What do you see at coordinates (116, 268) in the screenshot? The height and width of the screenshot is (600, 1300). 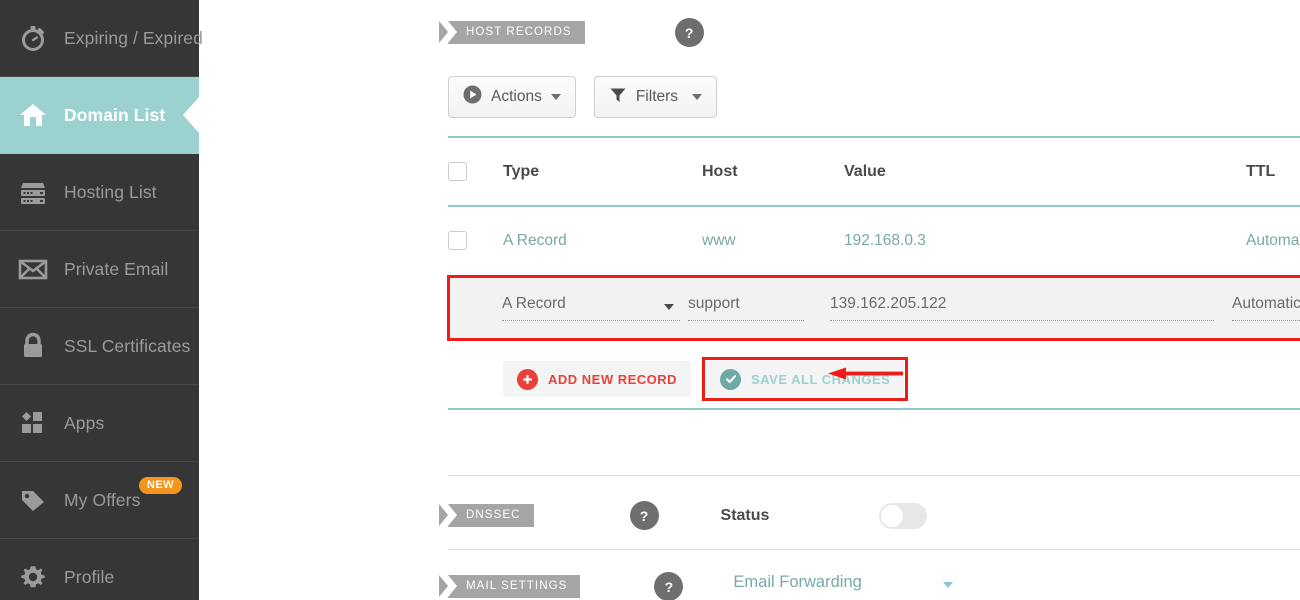 I see `sidebar-item-label: Private Email` at bounding box center [116, 268].